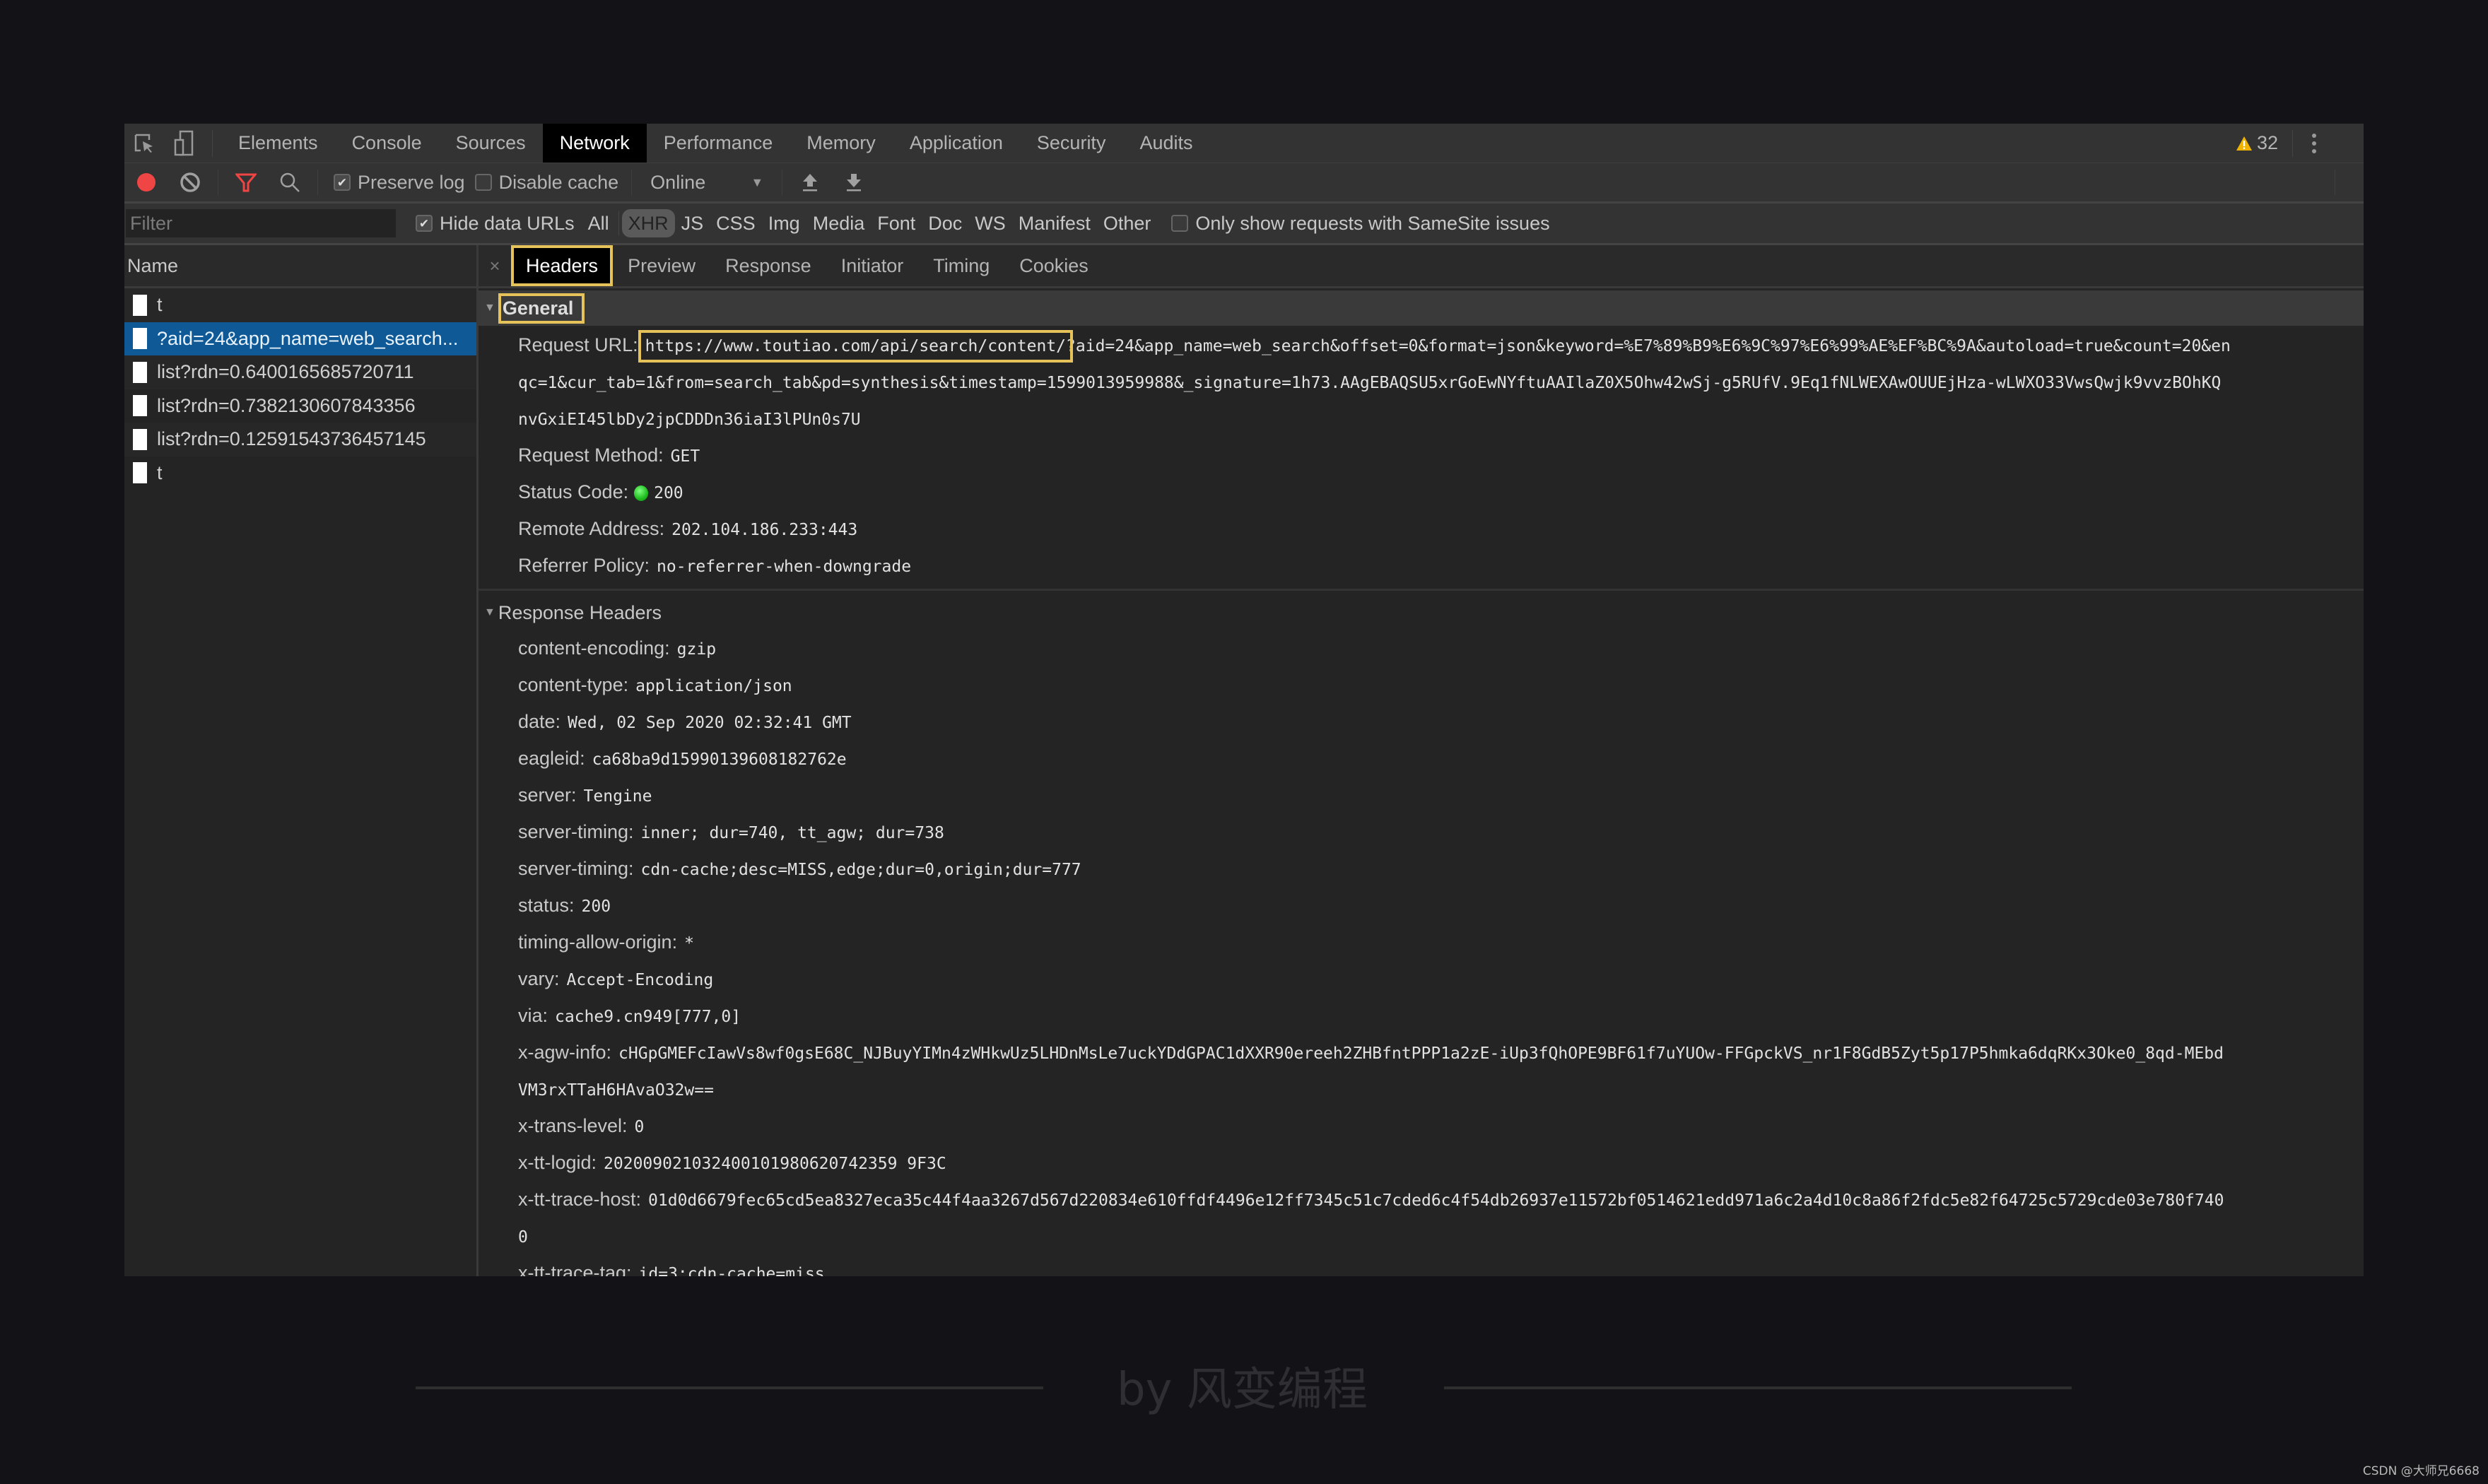 The width and height of the screenshot is (2488, 1484). Describe the element at coordinates (562, 265) in the screenshot. I see `tab-headers: Headers` at that location.